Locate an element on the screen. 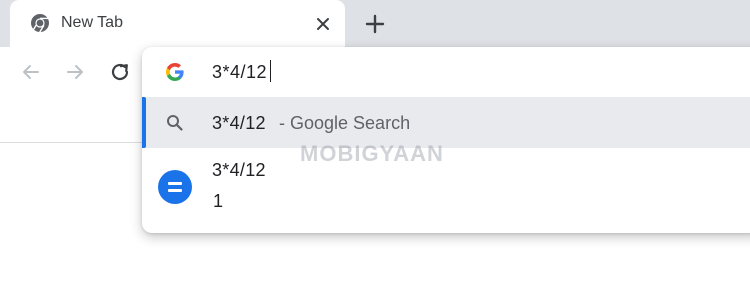 This screenshot has height=308, width=750. calculator-result: 1 is located at coordinates (218, 201).